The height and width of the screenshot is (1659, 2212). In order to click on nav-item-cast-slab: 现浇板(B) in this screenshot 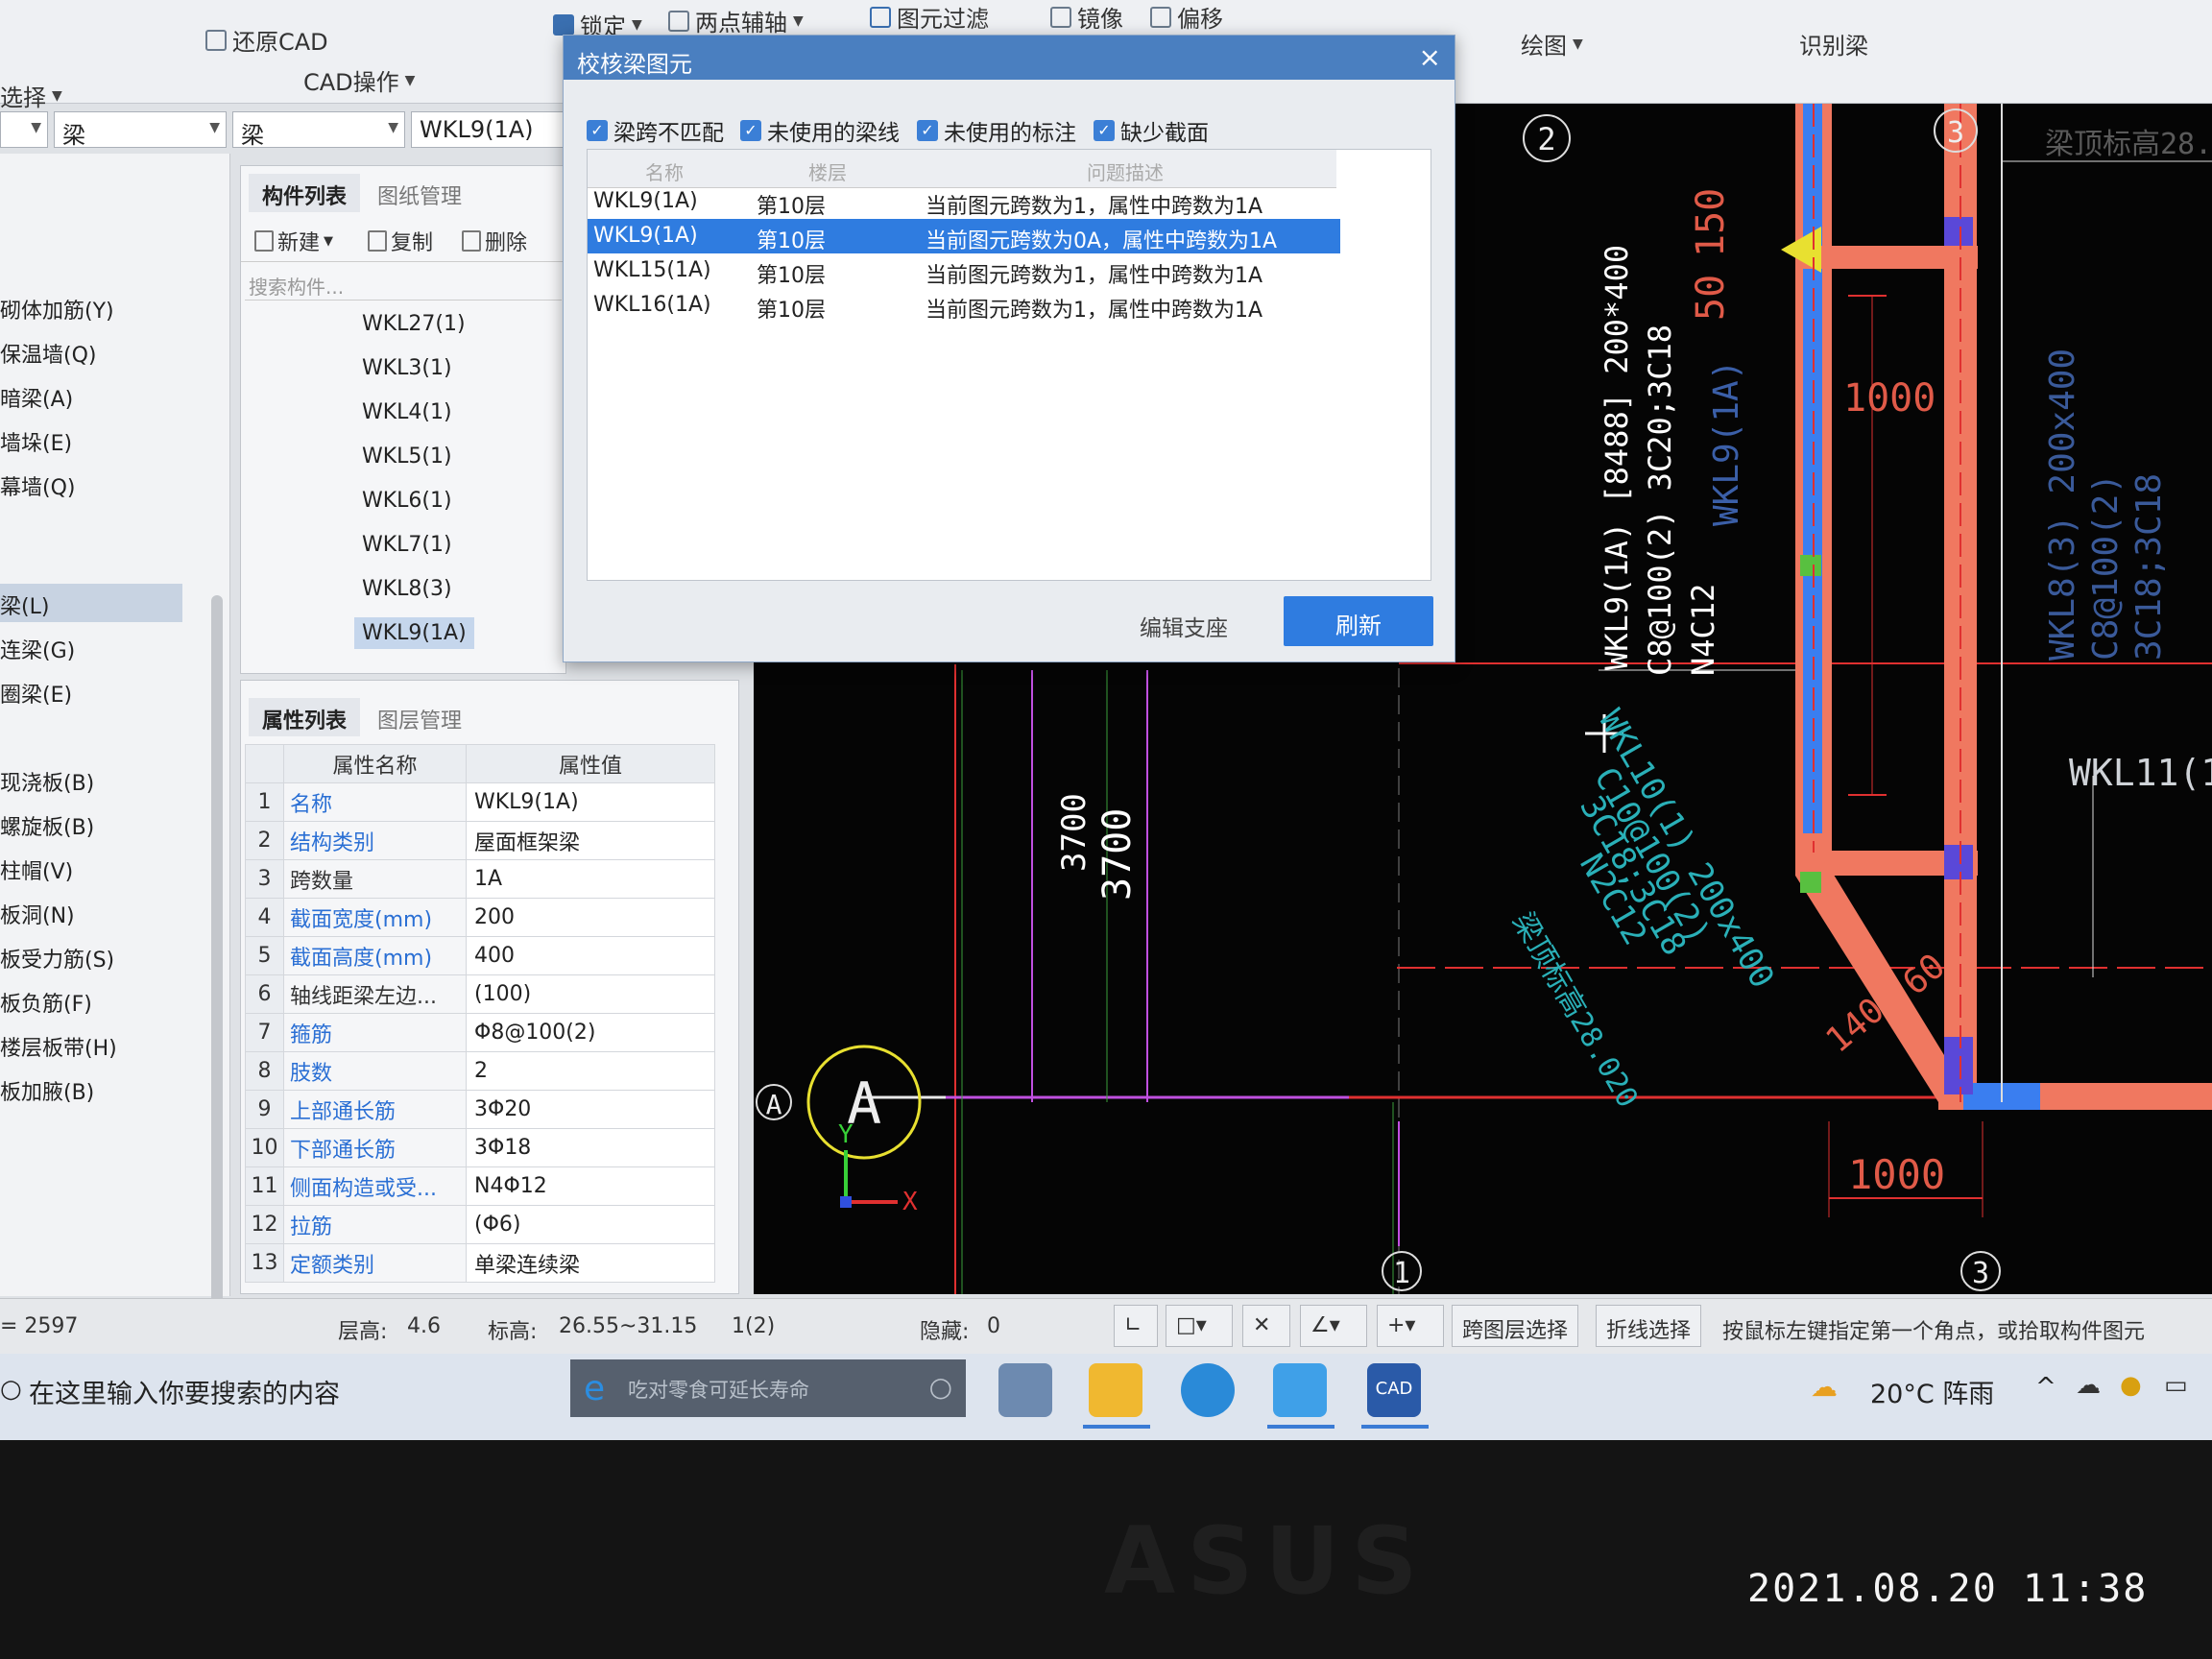, I will do `click(91, 779)`.